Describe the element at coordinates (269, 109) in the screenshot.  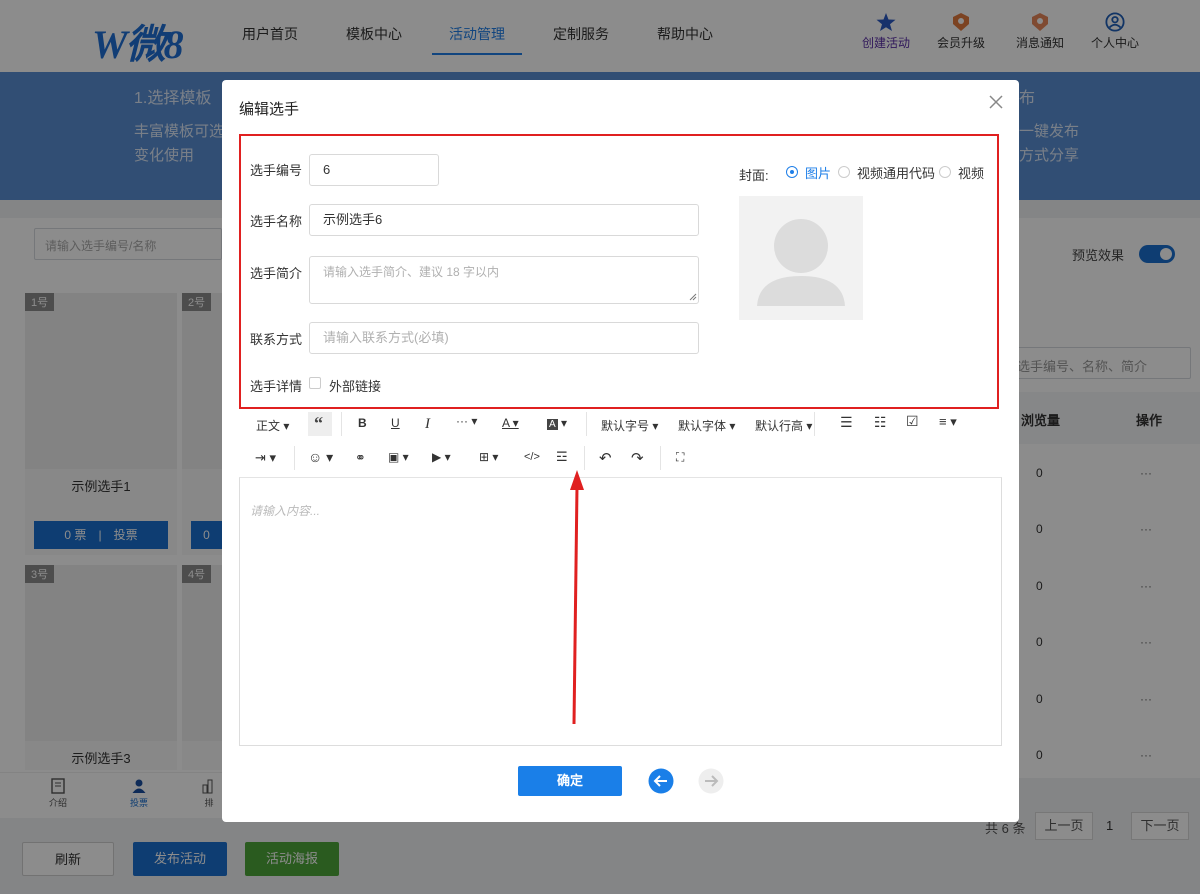
I see `dialog-title: 编辑选手` at that location.